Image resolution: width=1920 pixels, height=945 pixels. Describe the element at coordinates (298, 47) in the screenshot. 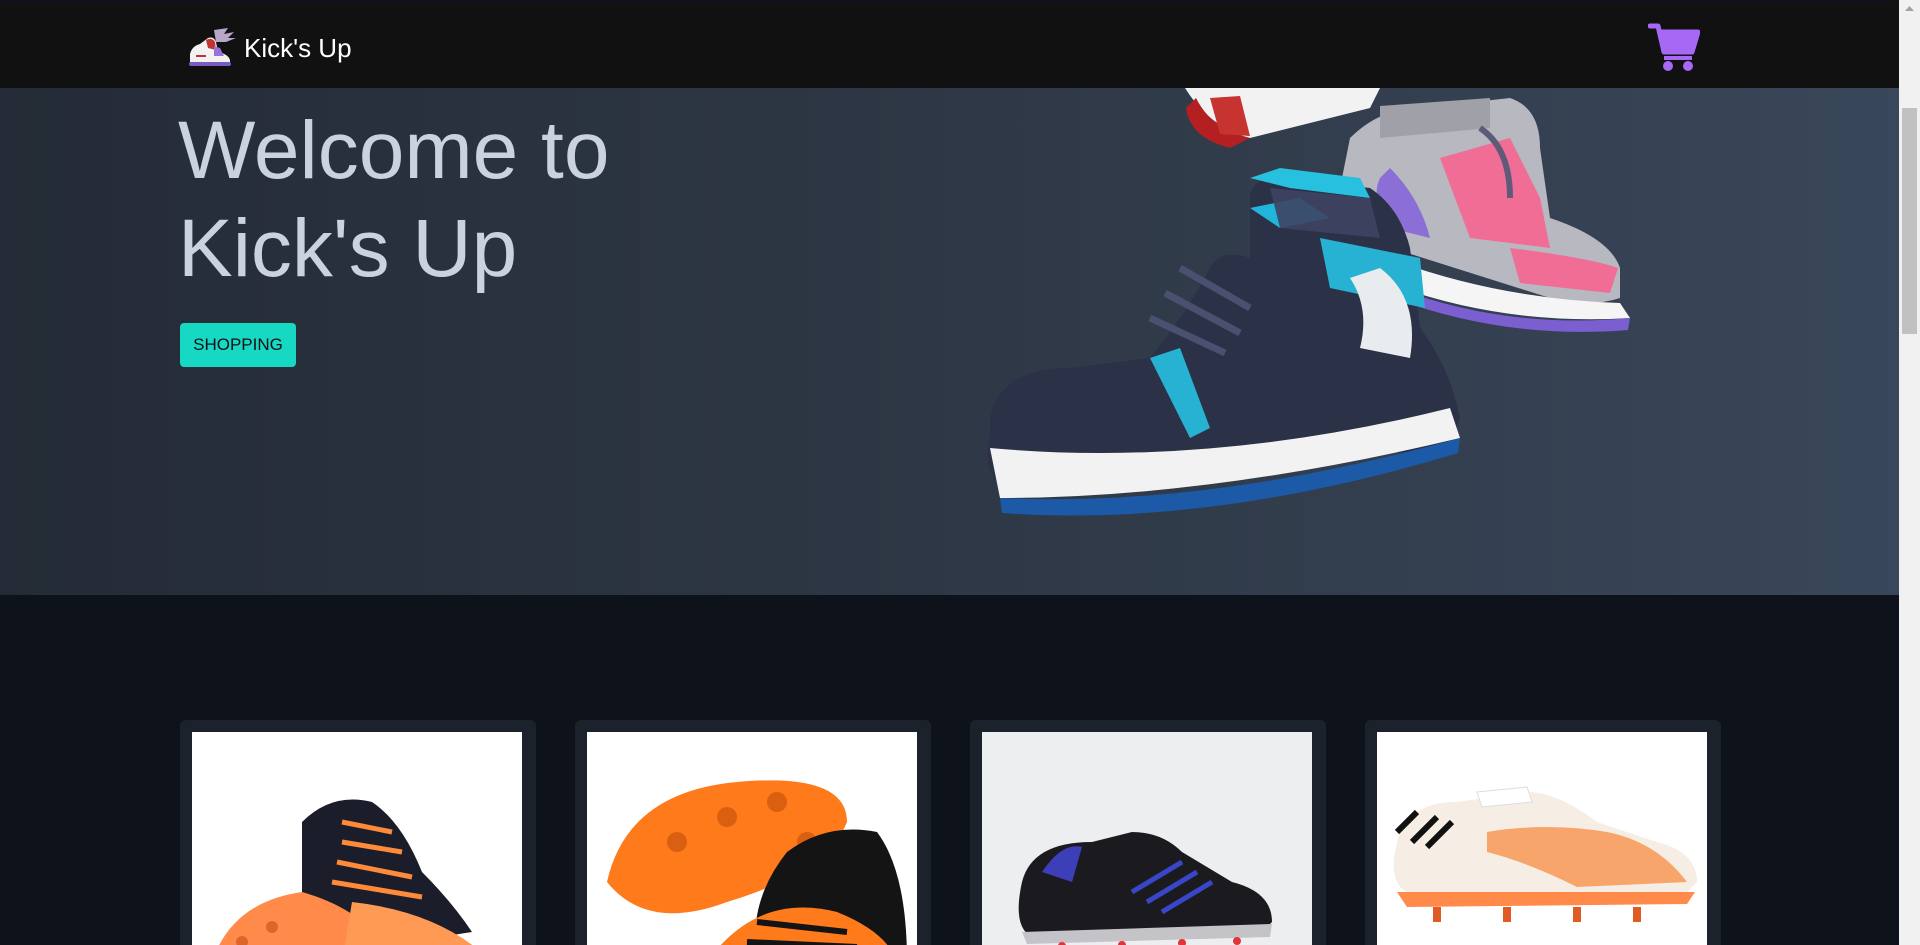

I see `brand-name: Kick's Up` at that location.